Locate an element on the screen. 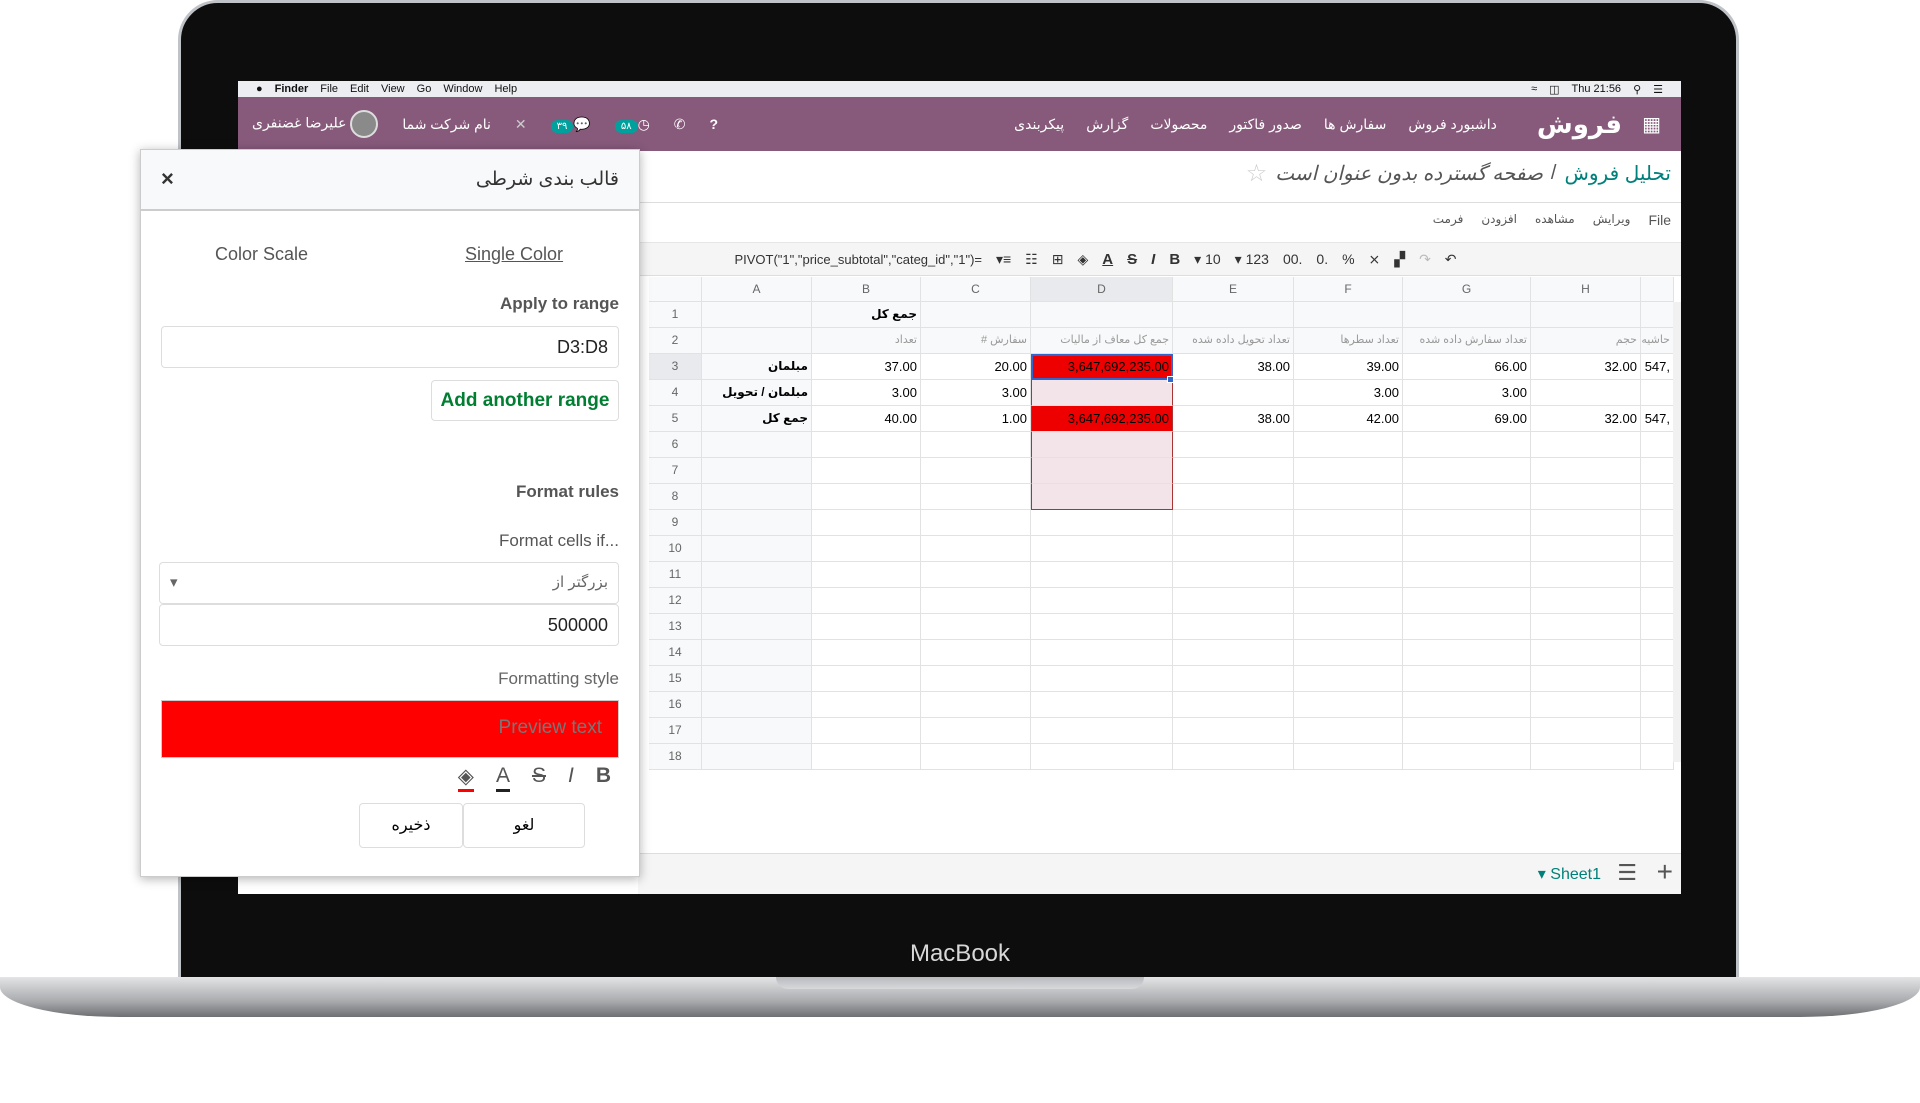 The width and height of the screenshot is (1920, 1103). condition-select: ▾ بزرگتر از is located at coordinates (389, 583).